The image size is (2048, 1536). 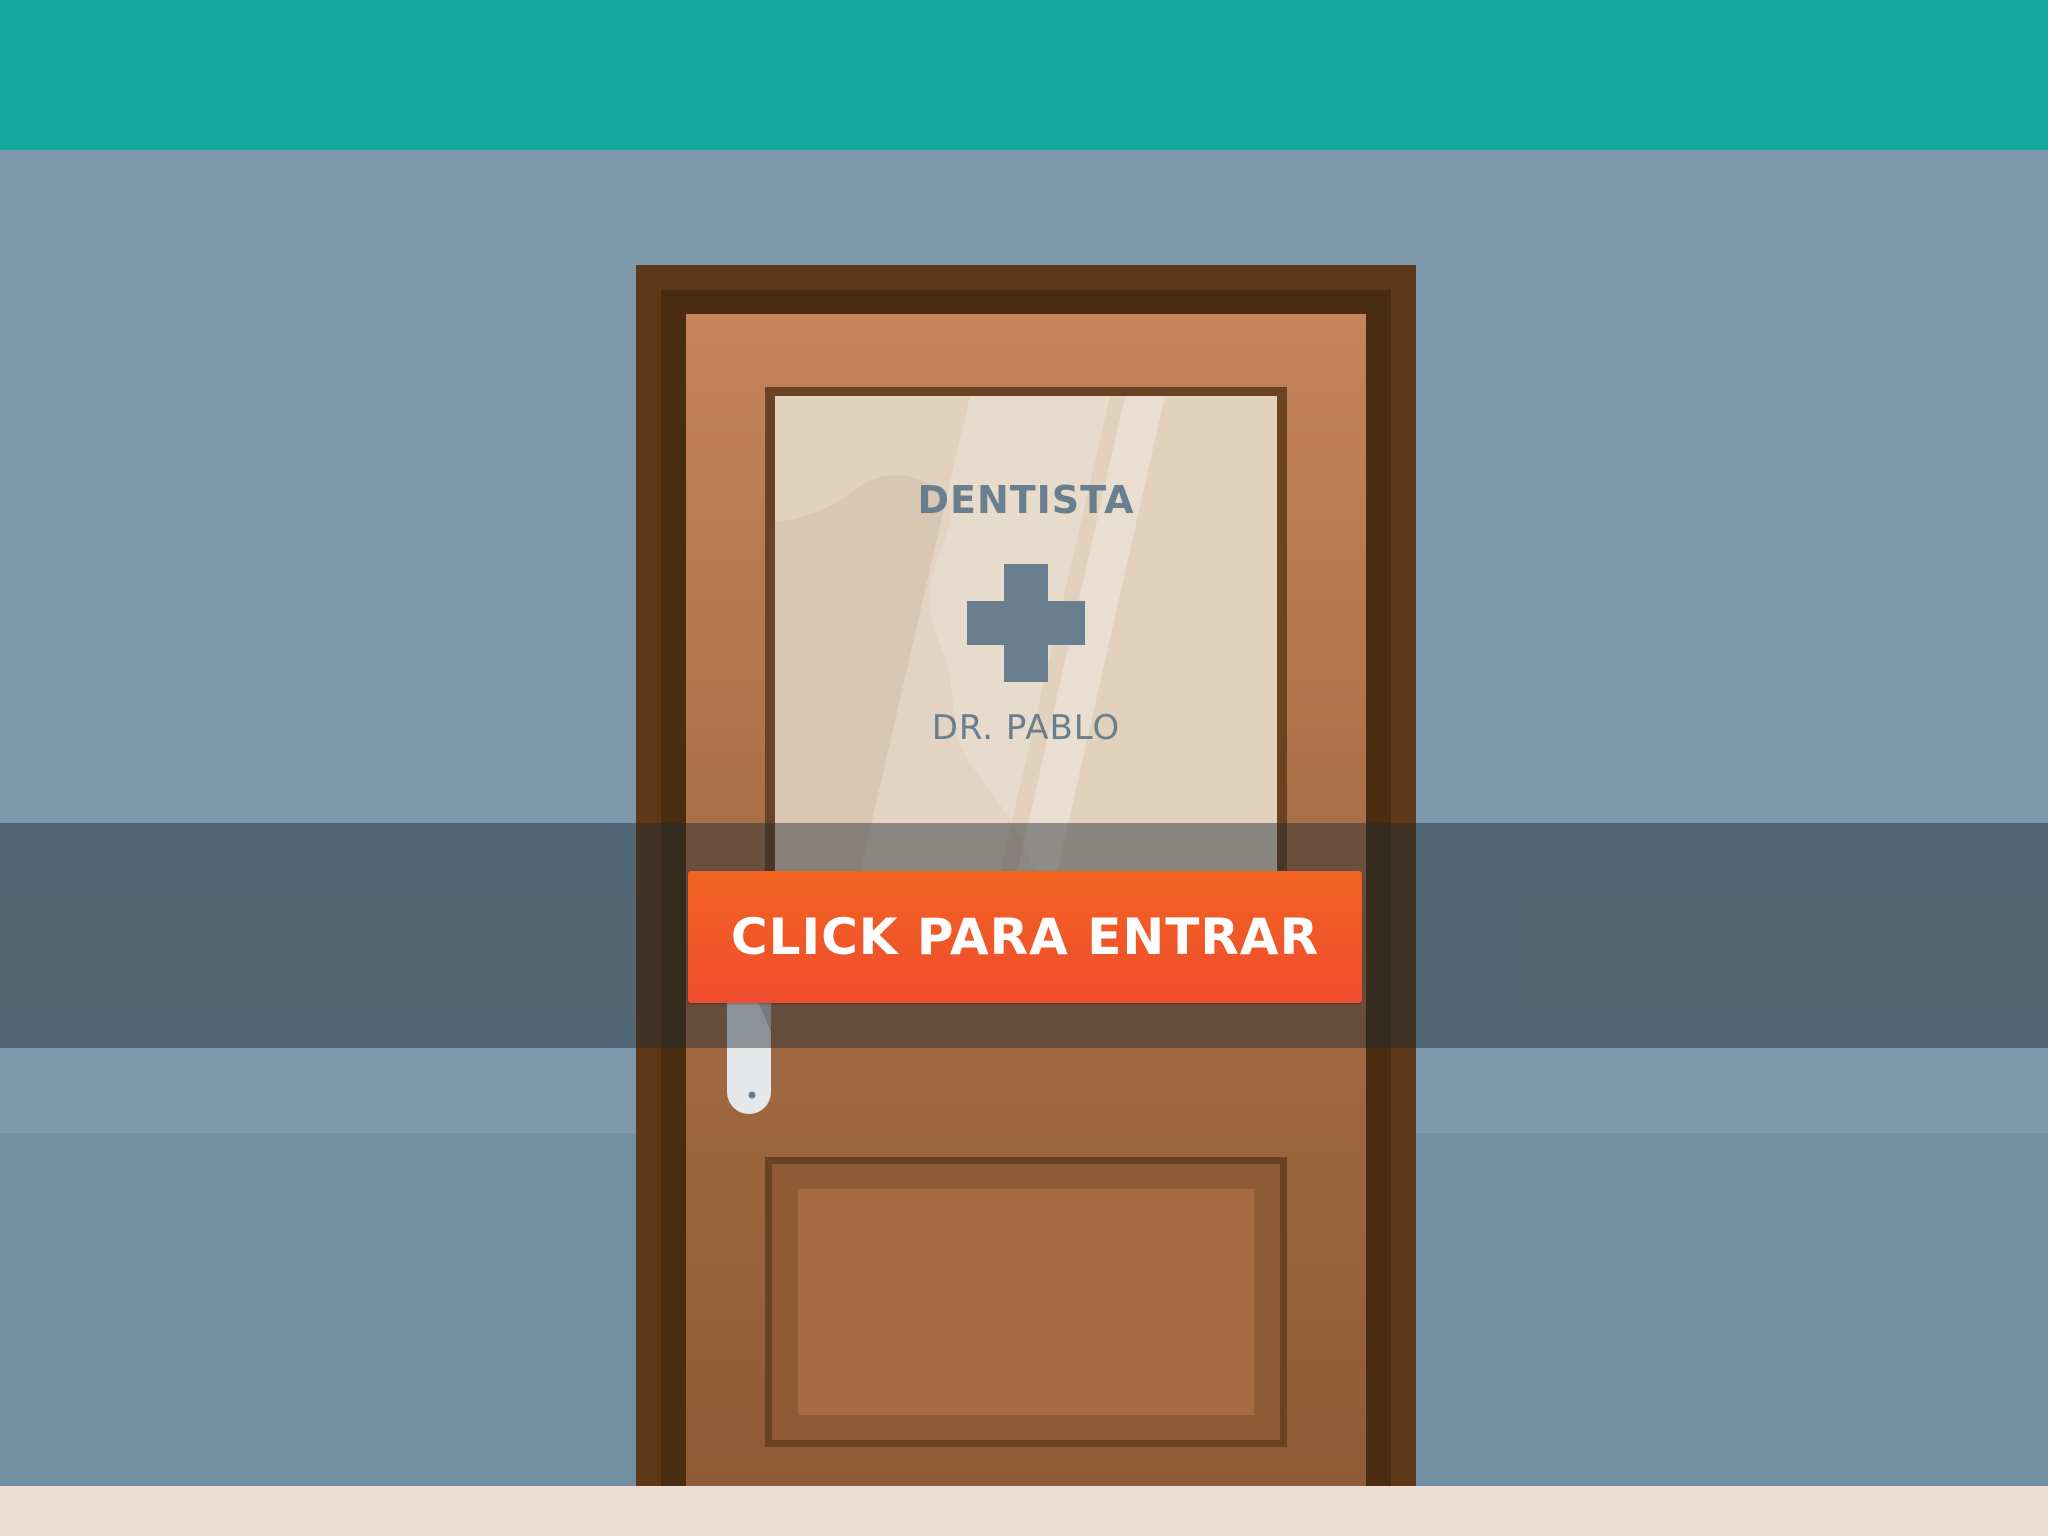 I want to click on sign-name: DR. PABLO, so click(x=1026, y=728).